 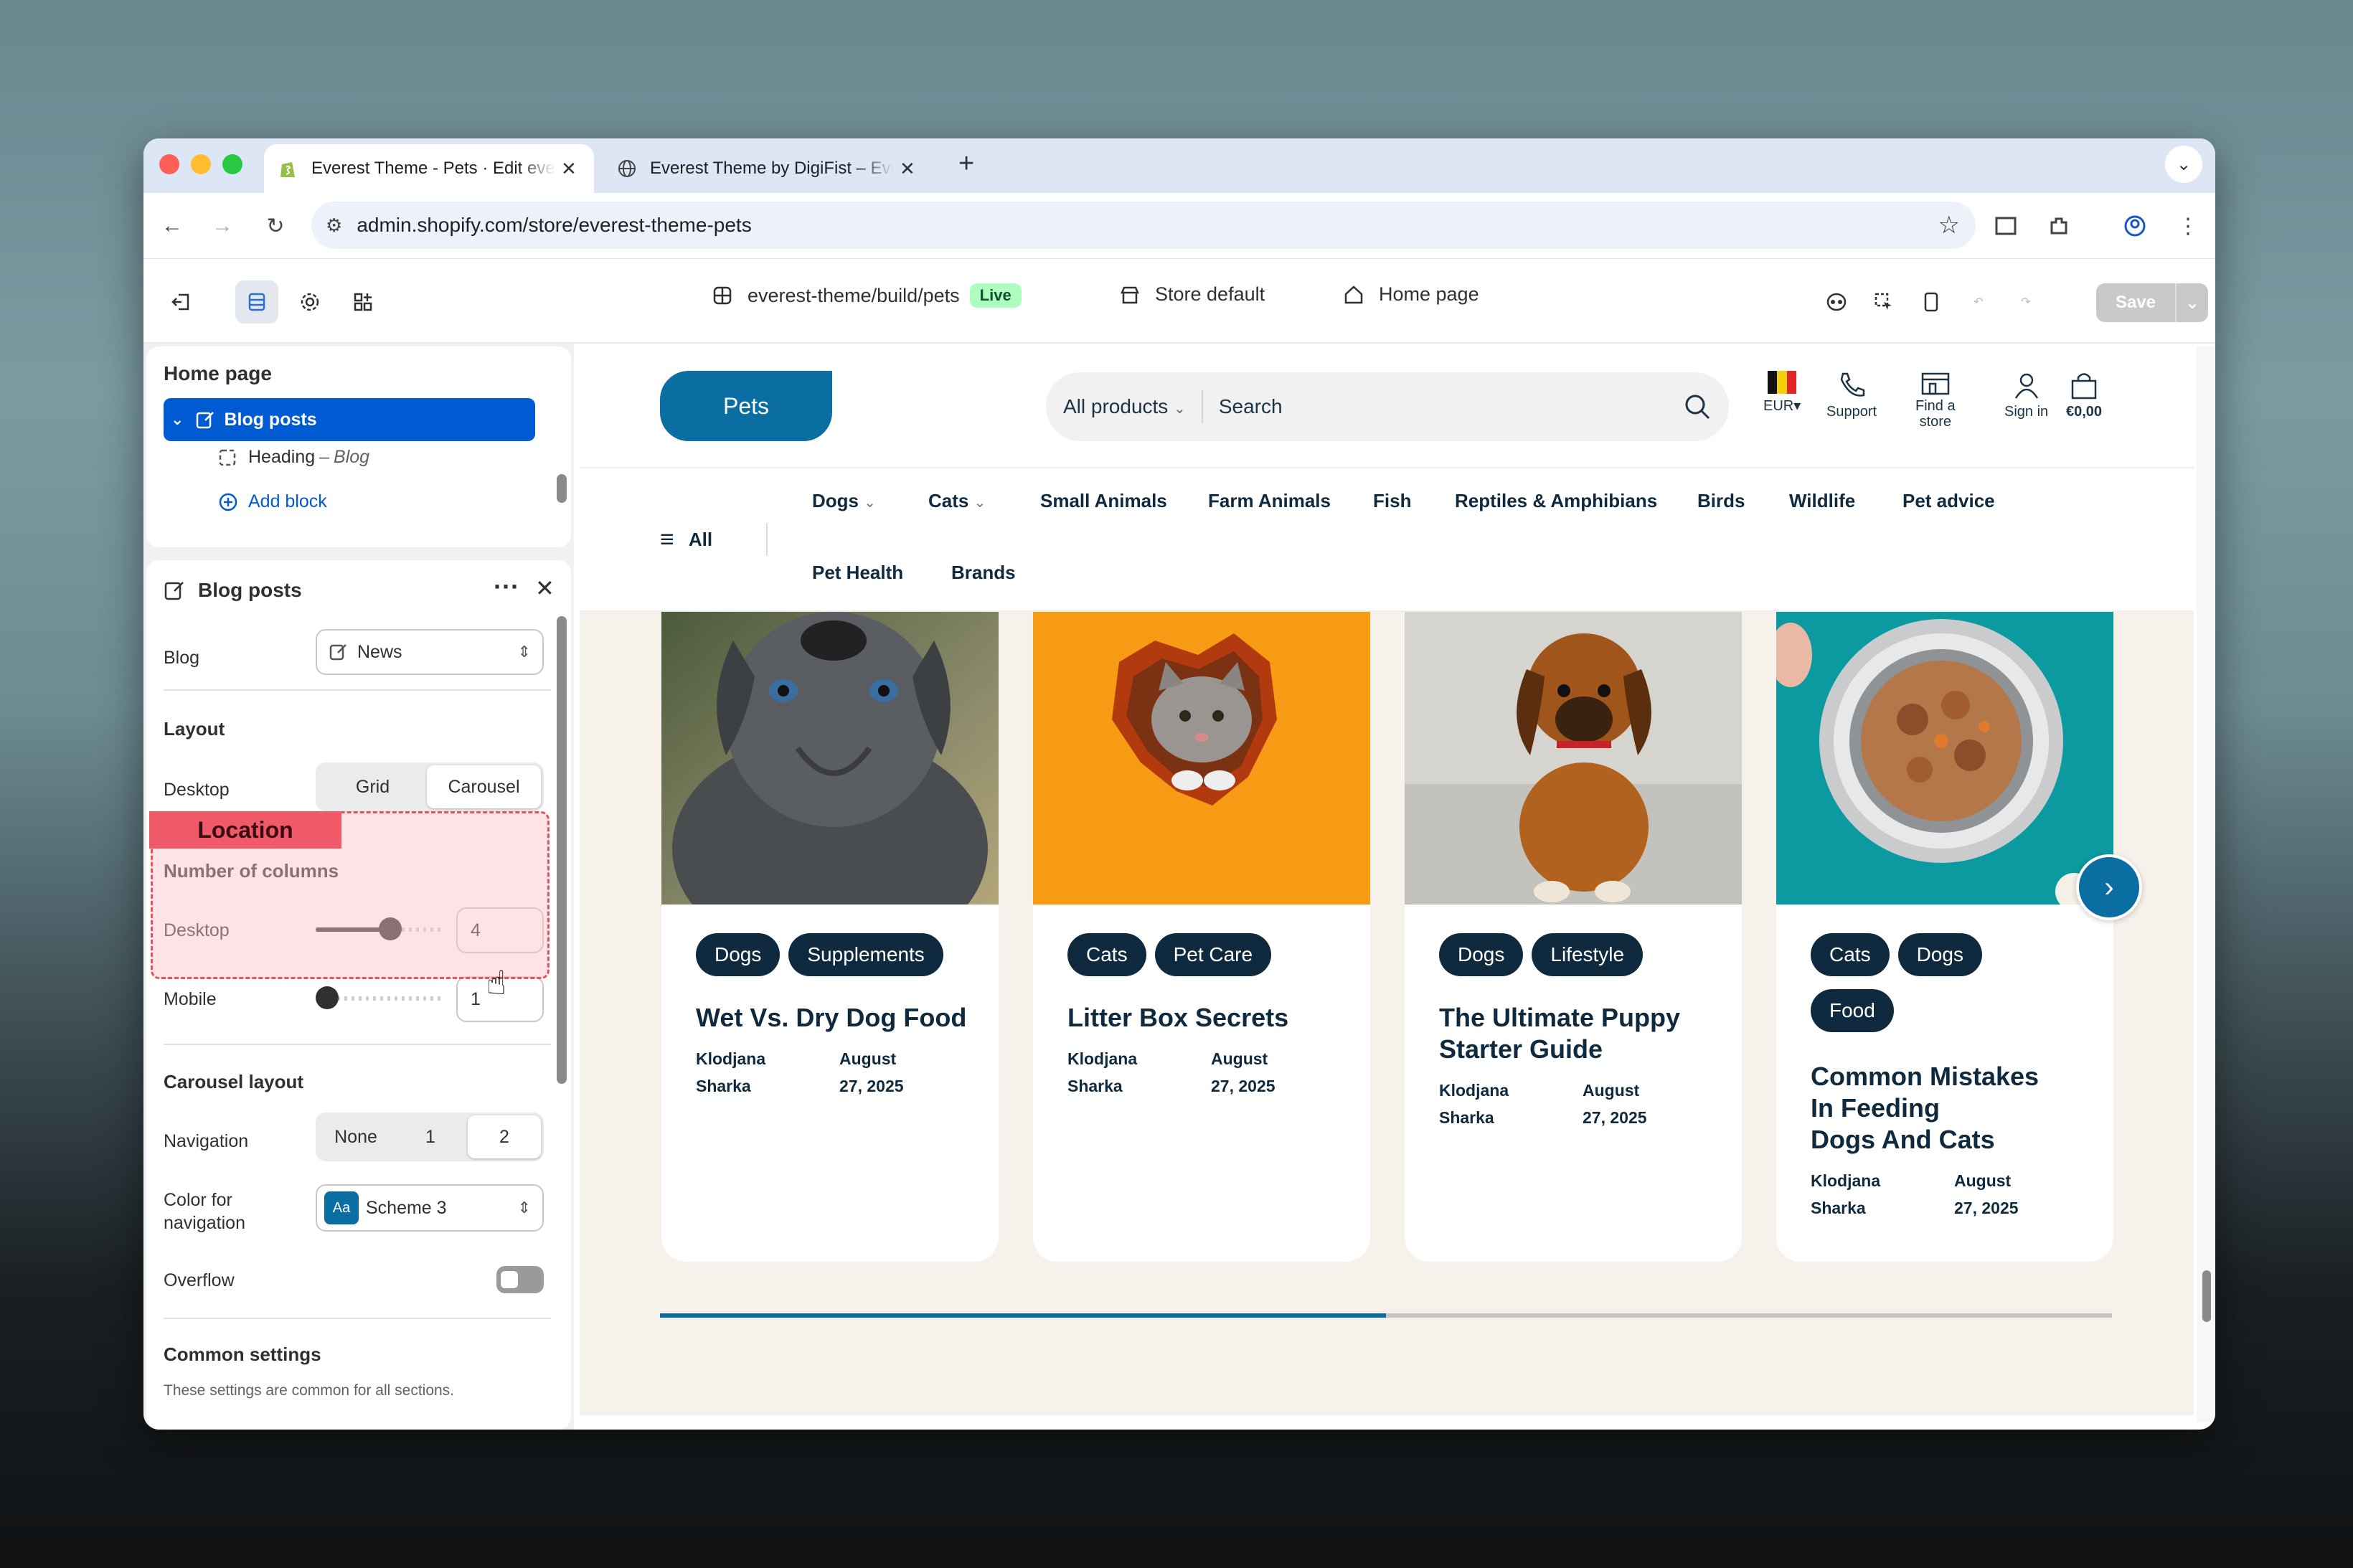 I want to click on reload-icon: ↻, so click(x=276, y=226).